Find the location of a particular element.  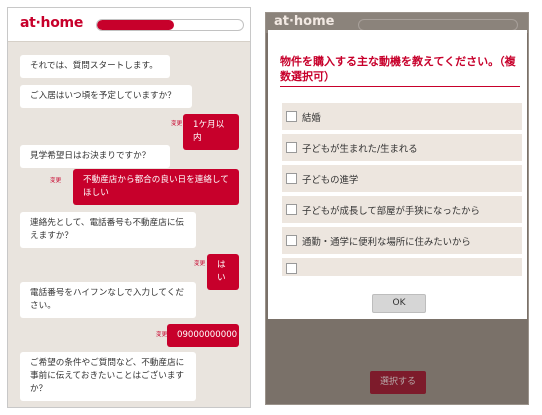

bot-message: 連絡先として、電話番号も不動産店に伝えますか？ is located at coordinates (108, 230).